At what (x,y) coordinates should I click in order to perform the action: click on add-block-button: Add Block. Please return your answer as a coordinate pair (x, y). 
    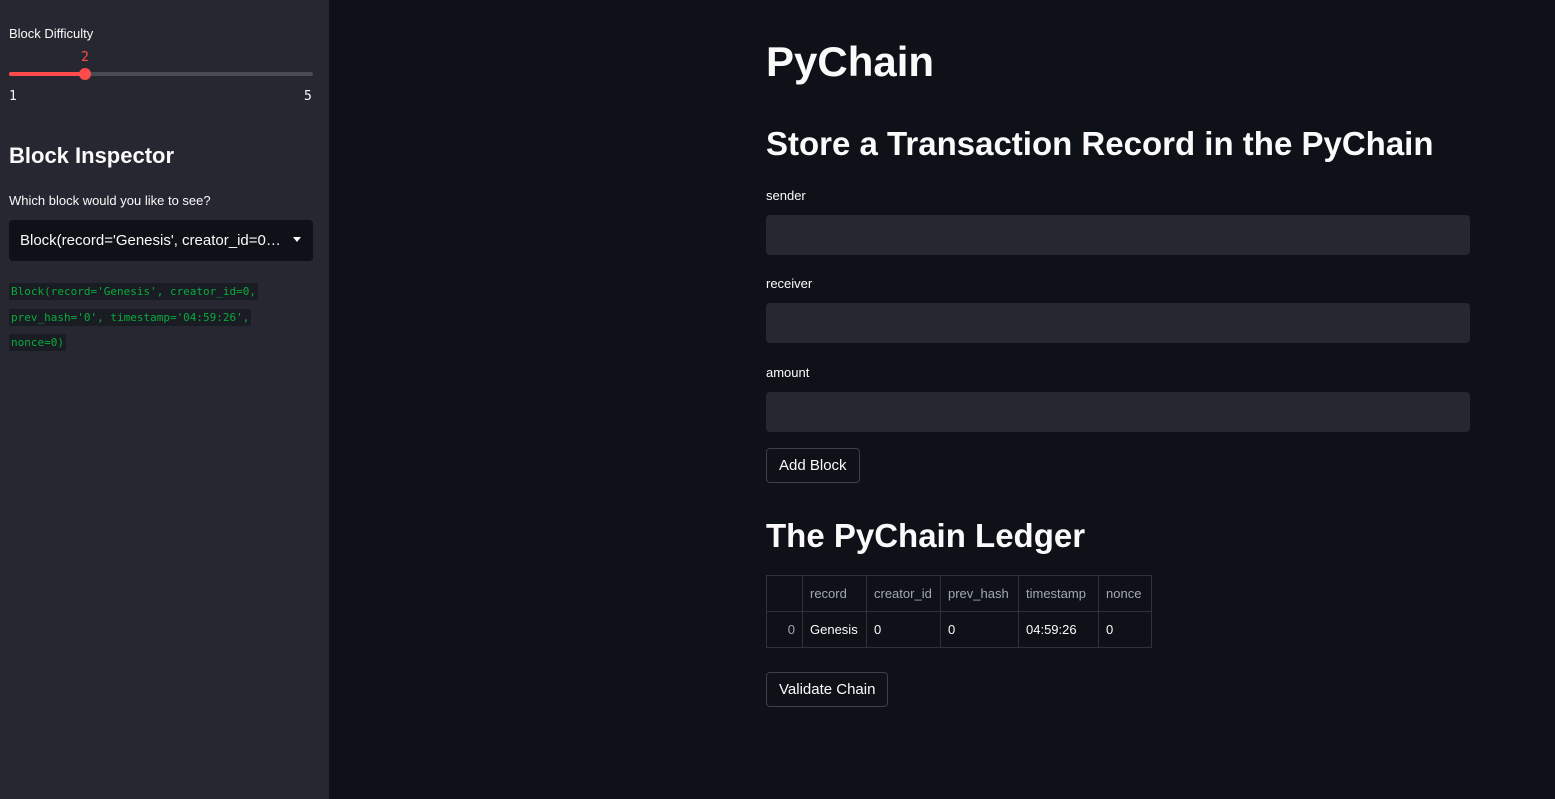
    Looking at the image, I should click on (813, 465).